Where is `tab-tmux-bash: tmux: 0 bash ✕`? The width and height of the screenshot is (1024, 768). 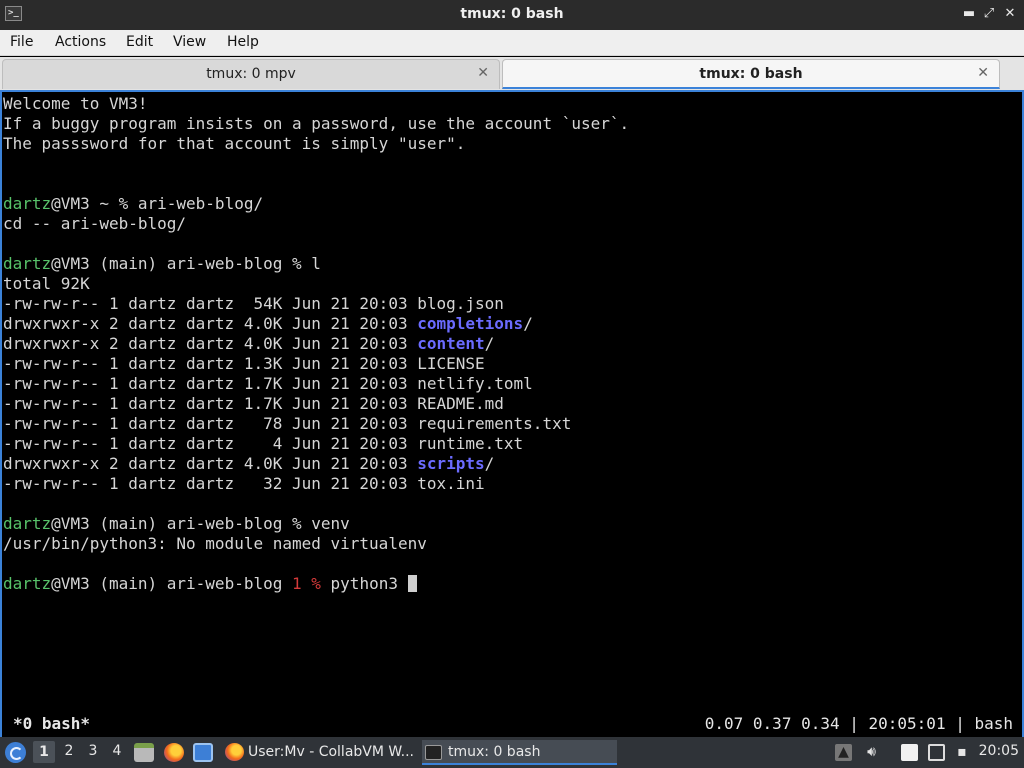
tab-tmux-bash: tmux: 0 bash ✕ is located at coordinates (751, 74).